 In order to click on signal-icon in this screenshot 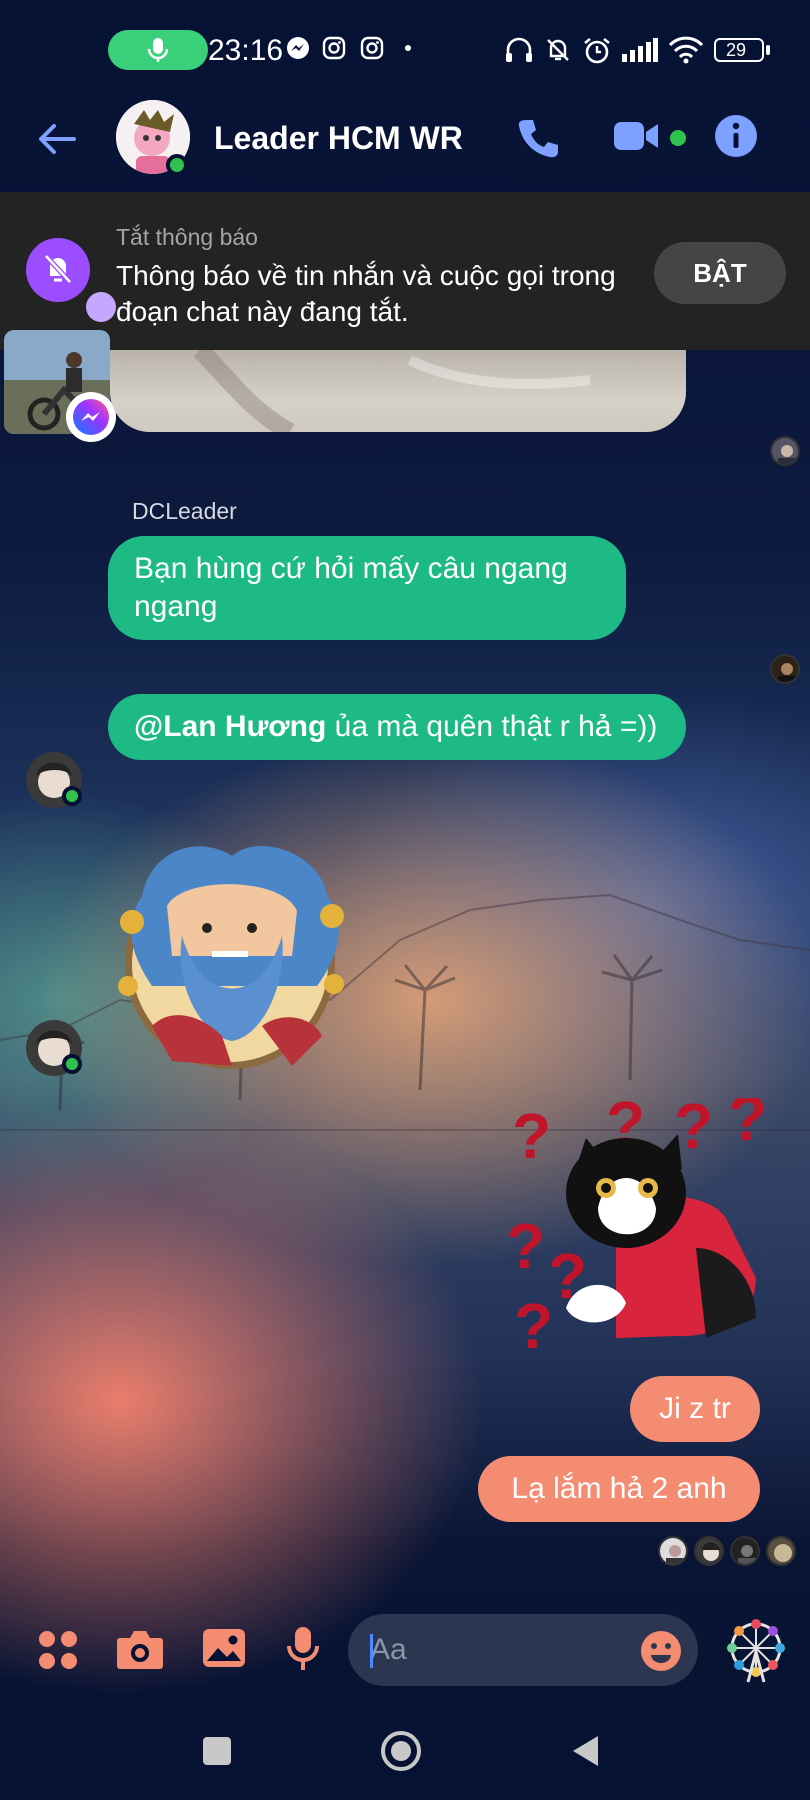, I will do `click(640, 50)`.